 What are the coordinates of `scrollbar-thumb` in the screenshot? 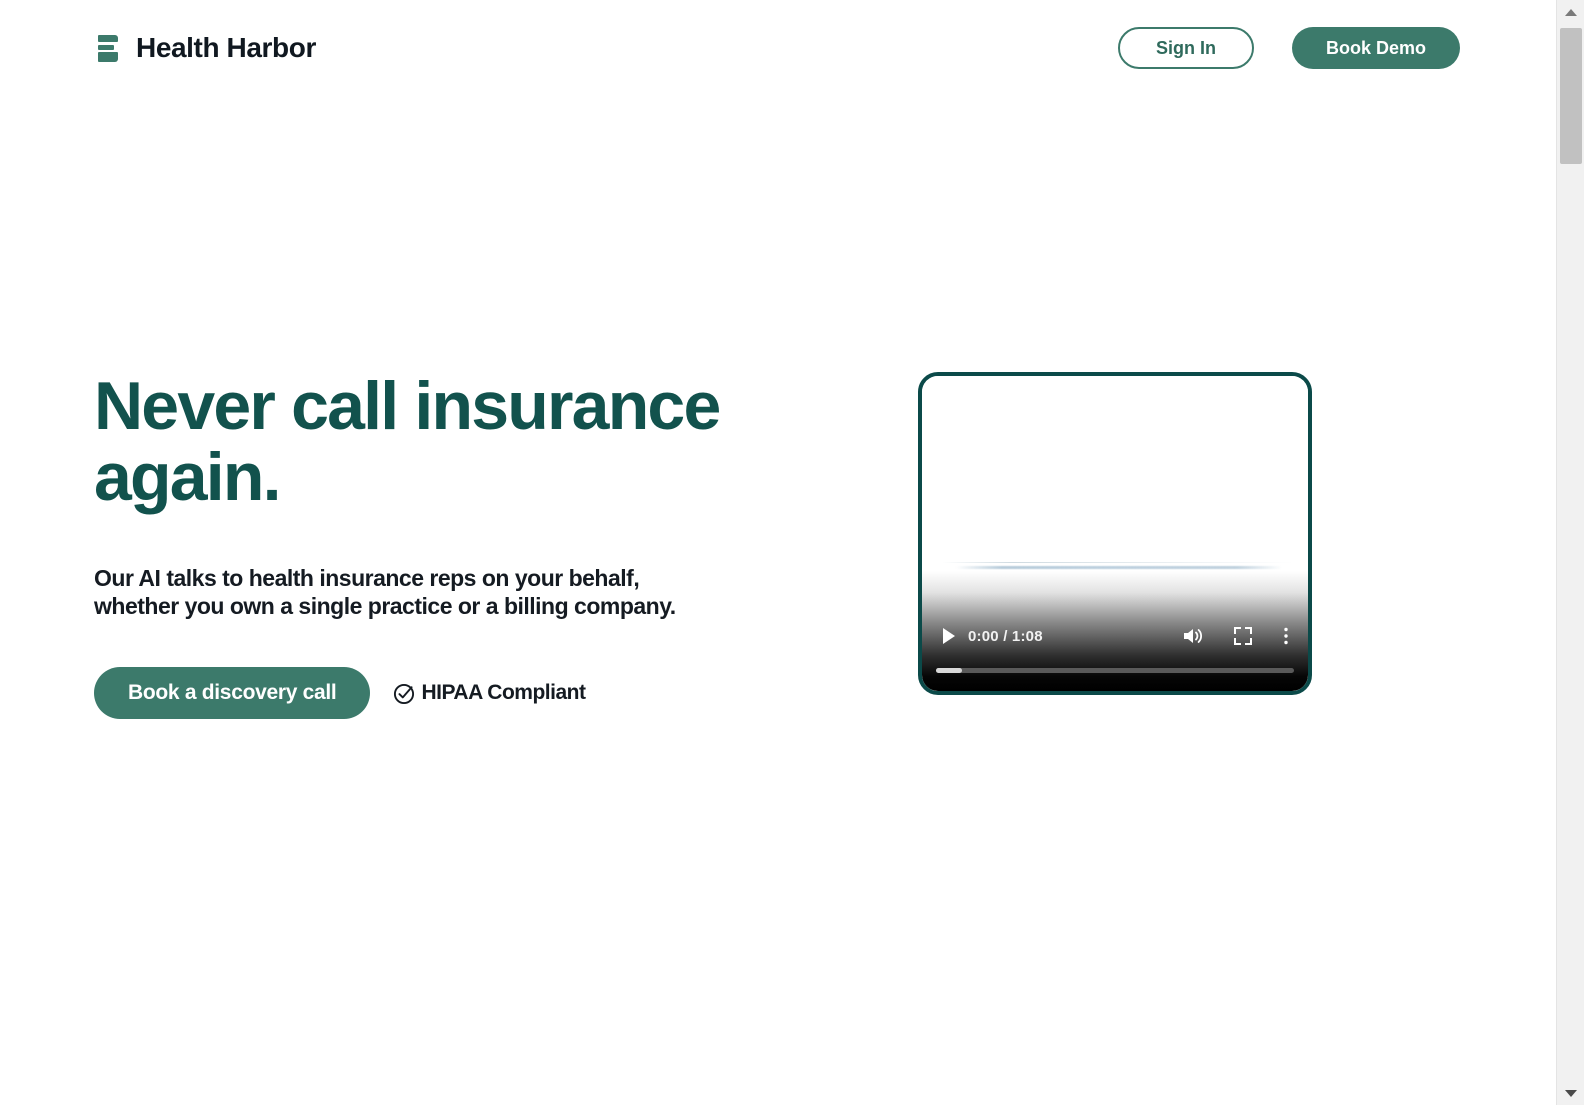 It's located at (1571, 96).